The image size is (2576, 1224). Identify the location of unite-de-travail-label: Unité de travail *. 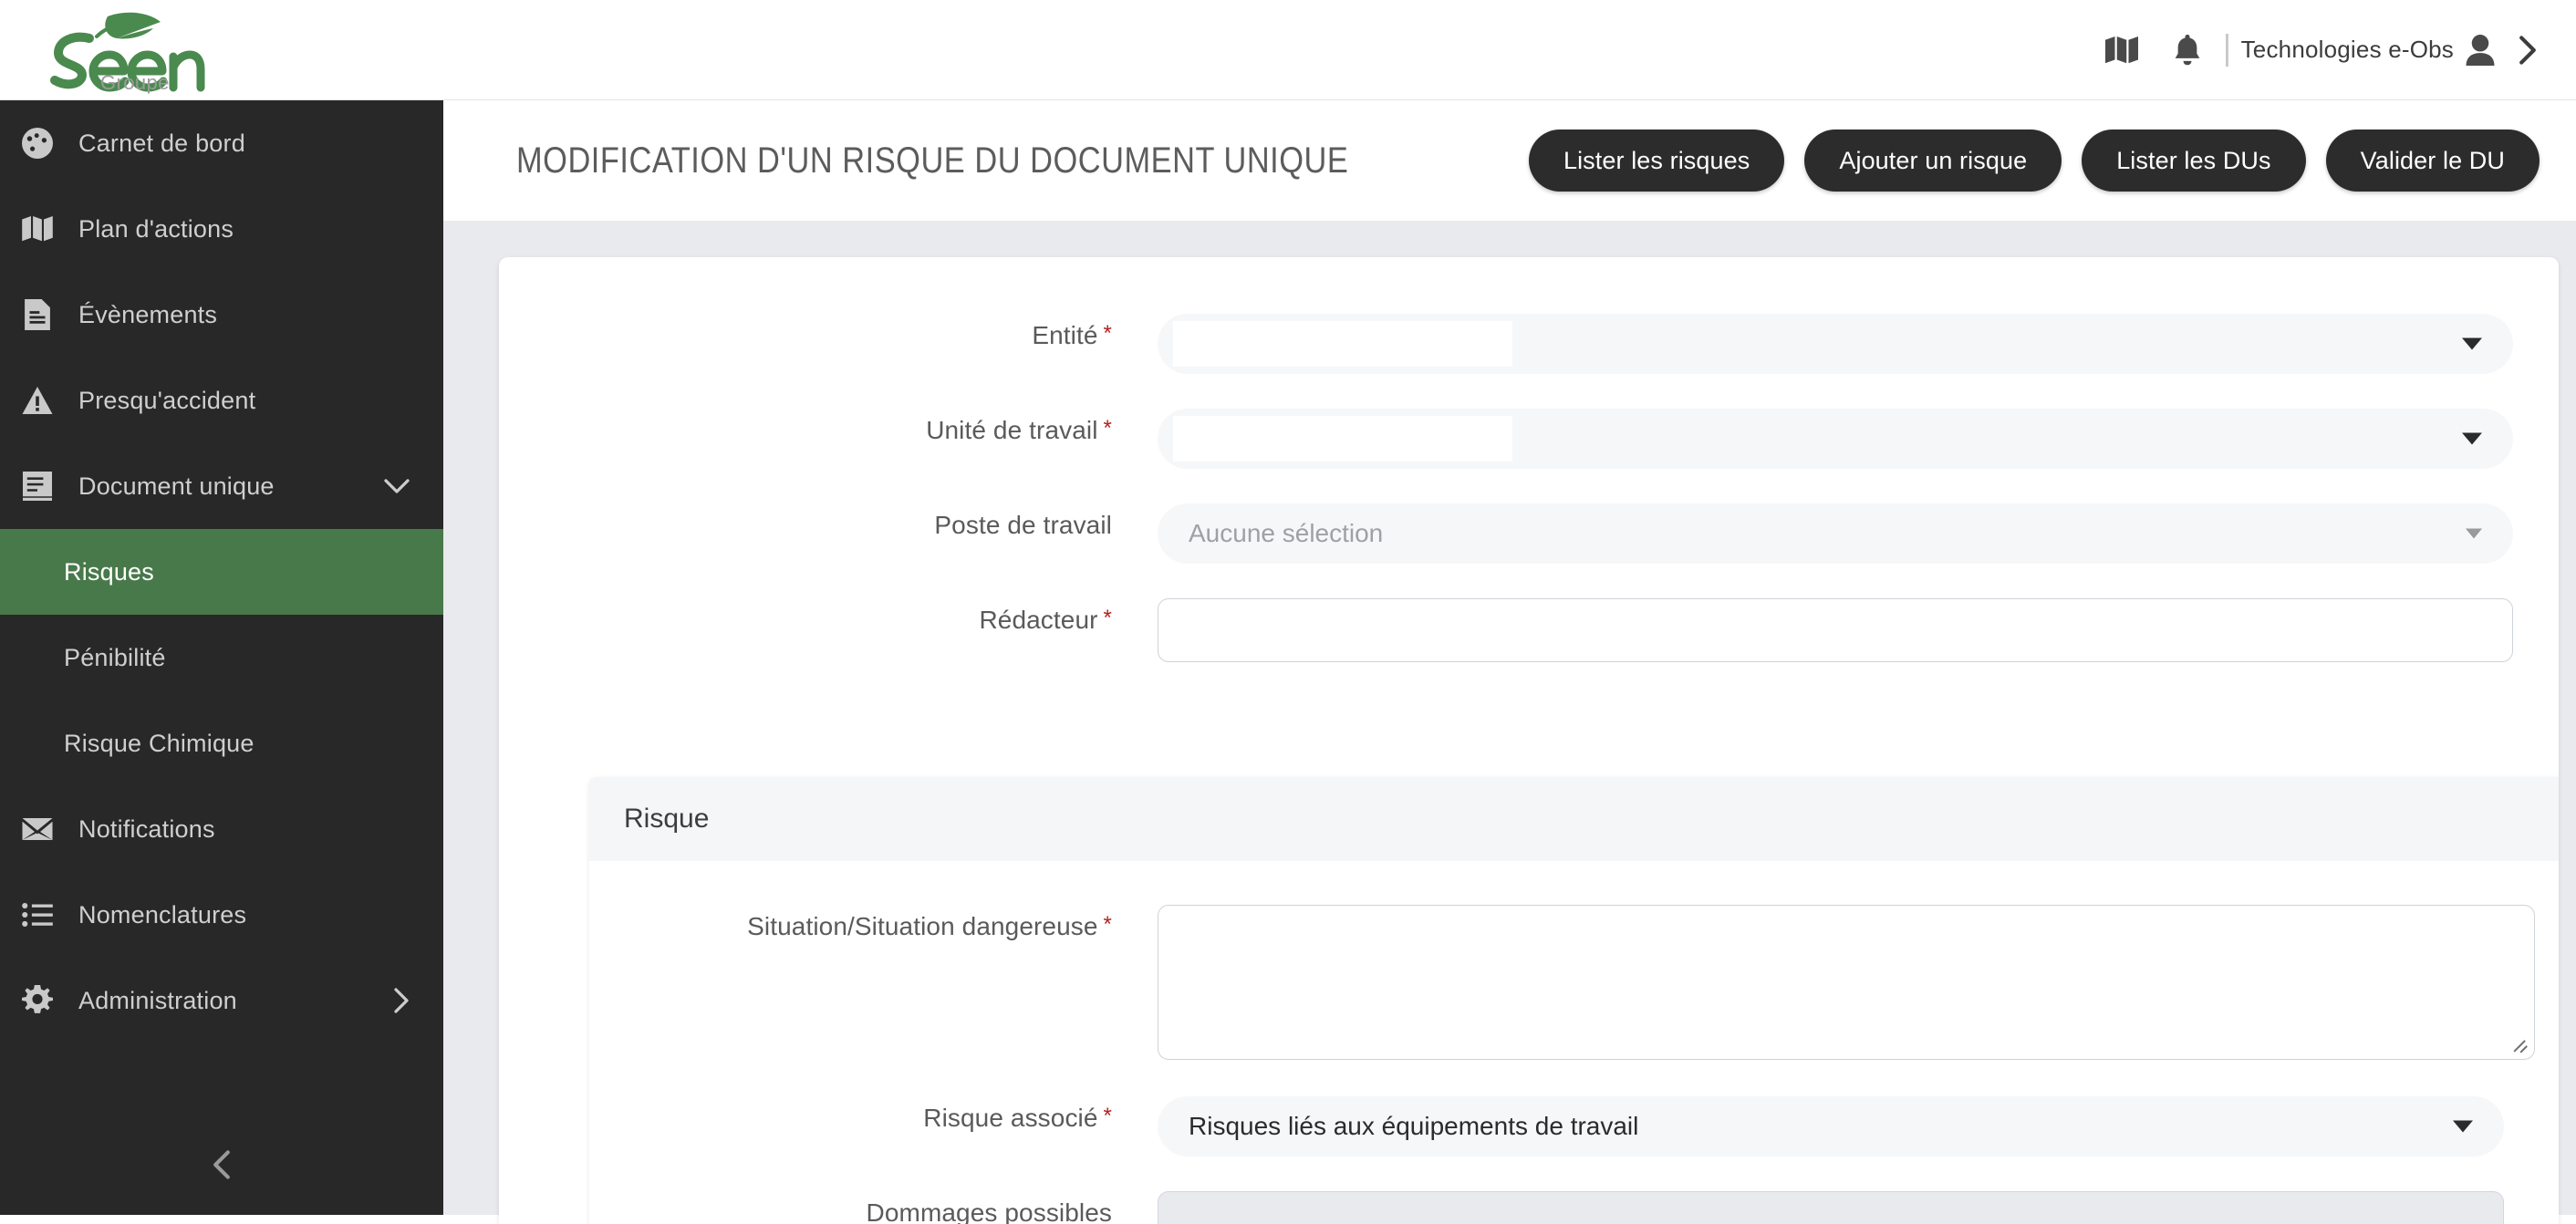
(1019, 430).